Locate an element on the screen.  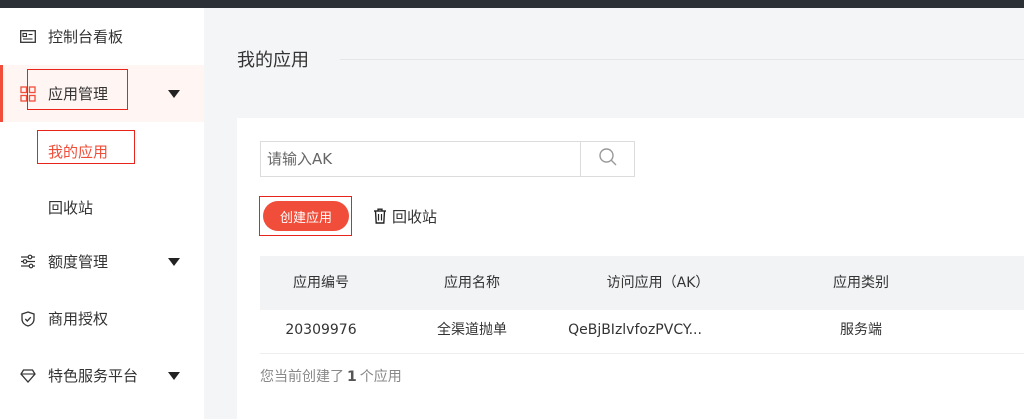
ak-search-input is located at coordinates (420, 159).